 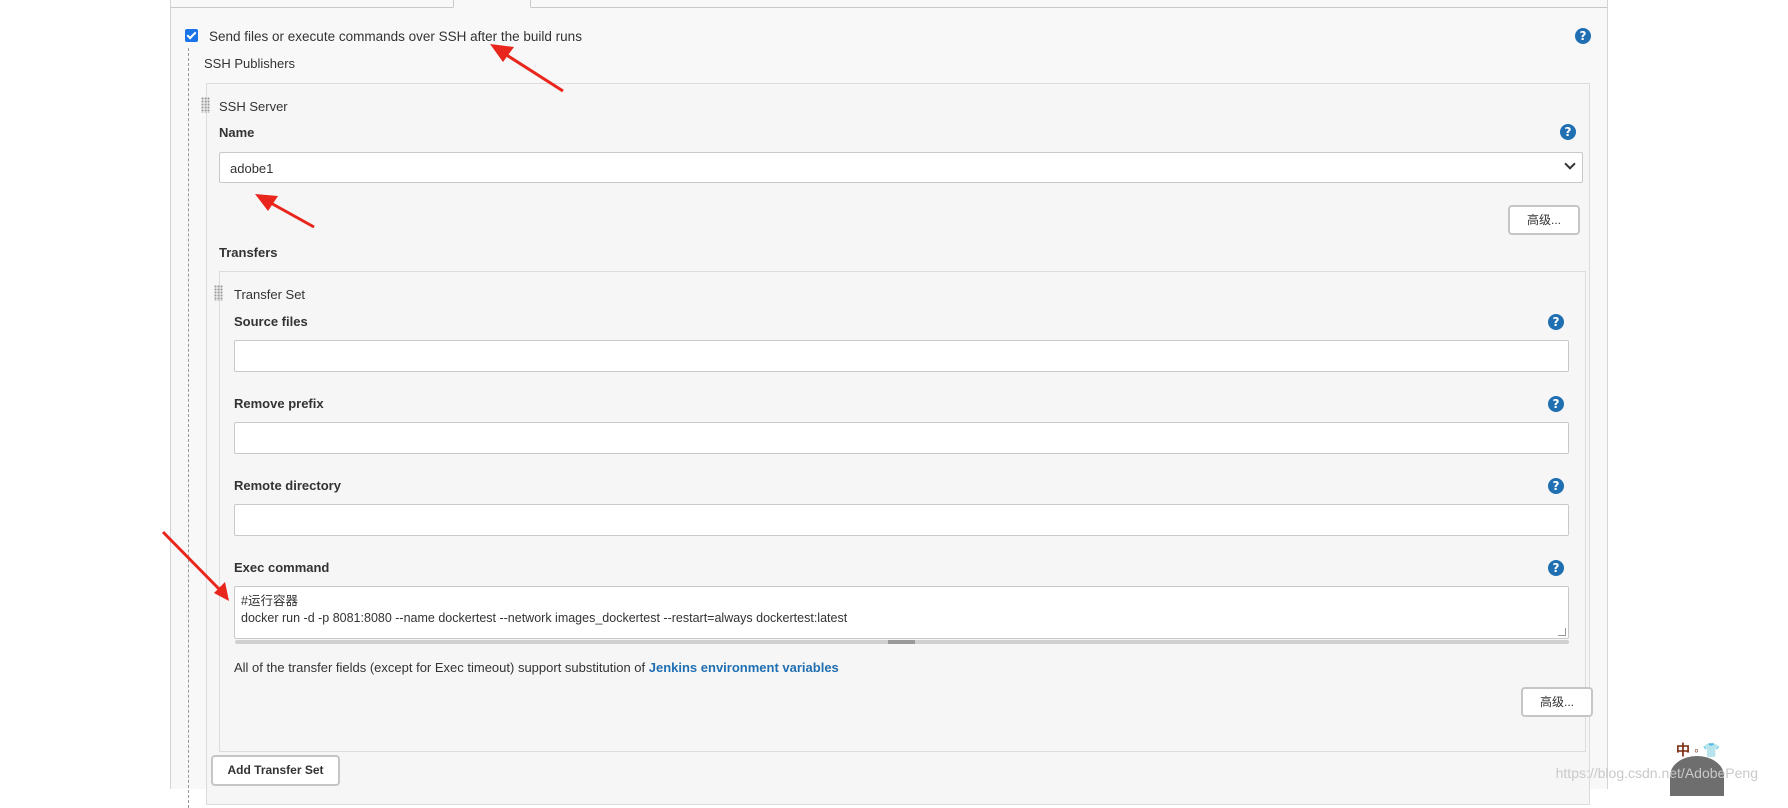 I want to click on annotation-arrow-name, so click(x=285, y=211).